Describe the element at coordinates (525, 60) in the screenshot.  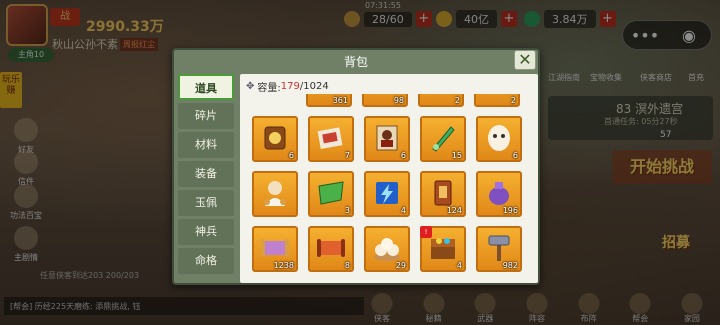
I see `close-button: ✕` at that location.